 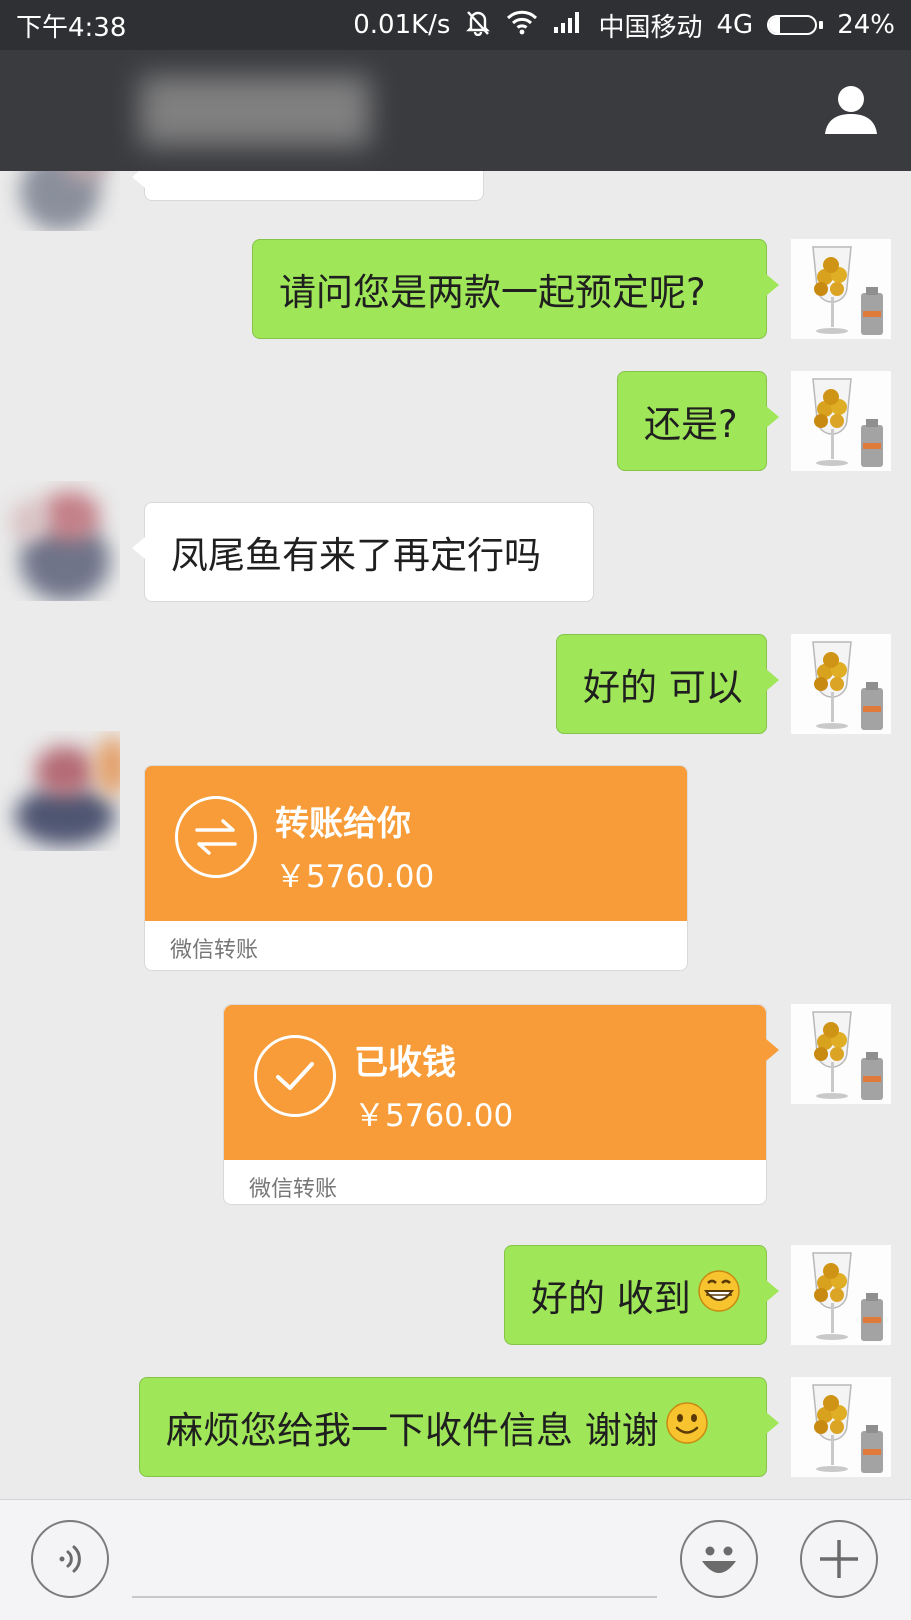 I want to click on message-bubble-outgoing: 麻烦您给我一下收件信息 谢谢, so click(x=459, y=1427).